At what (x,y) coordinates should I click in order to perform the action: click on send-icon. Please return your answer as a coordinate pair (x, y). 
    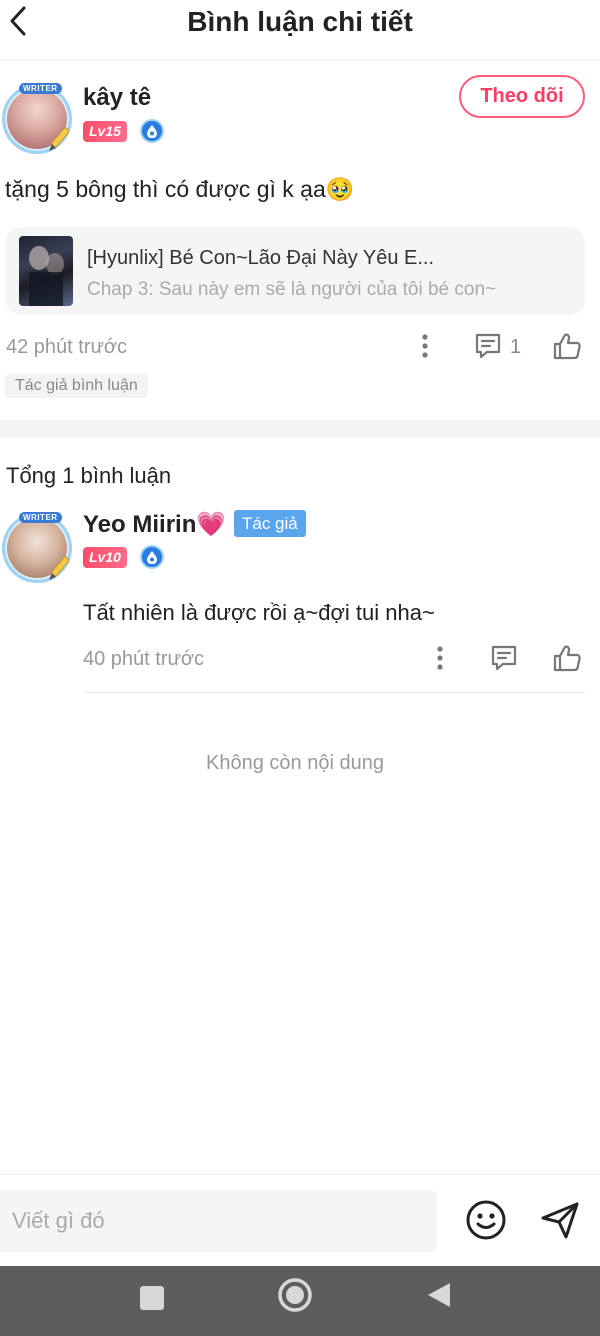
    Looking at the image, I should click on (560, 1220).